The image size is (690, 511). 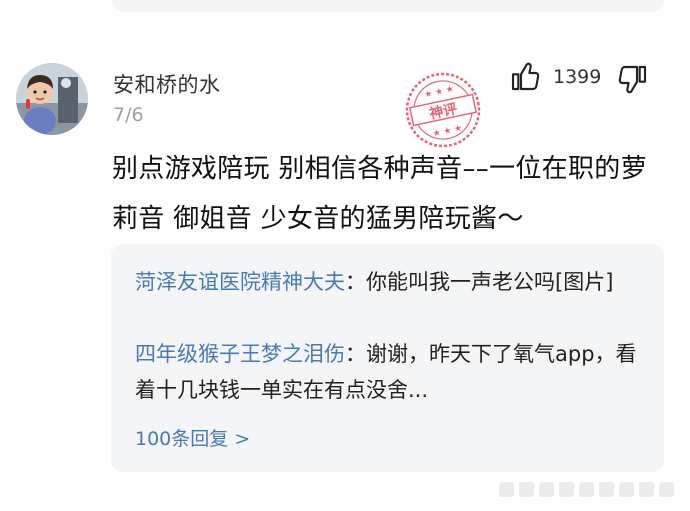 What do you see at coordinates (192, 437) in the screenshot?
I see `more-replies-link: 100条回复 >` at bounding box center [192, 437].